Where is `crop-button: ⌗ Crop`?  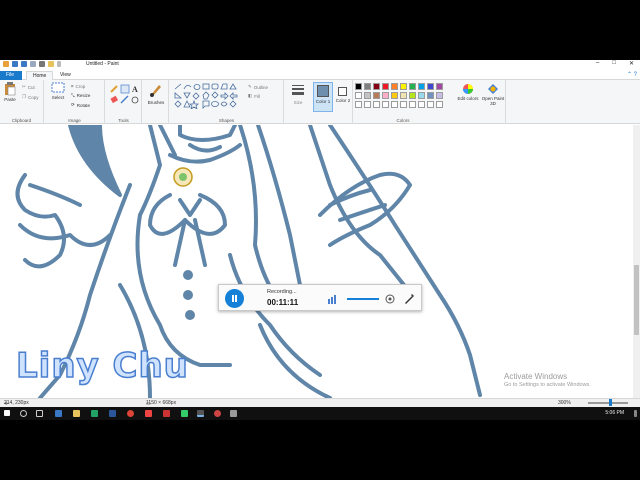 crop-button: ⌗ Crop is located at coordinates (78, 86).